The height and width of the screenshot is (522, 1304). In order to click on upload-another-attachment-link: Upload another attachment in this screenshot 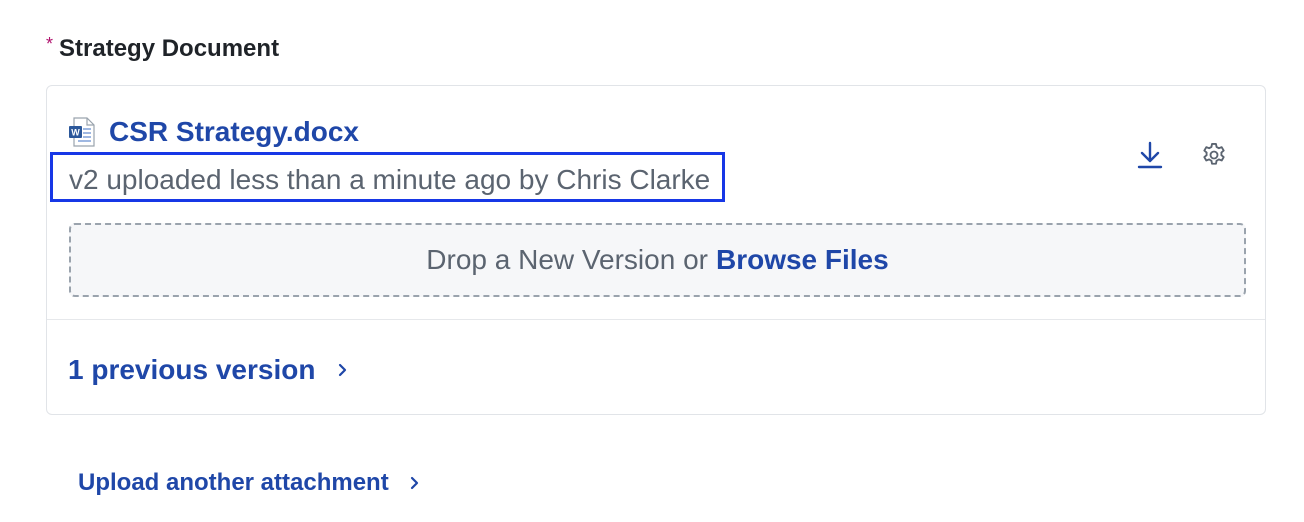, I will do `click(249, 483)`.